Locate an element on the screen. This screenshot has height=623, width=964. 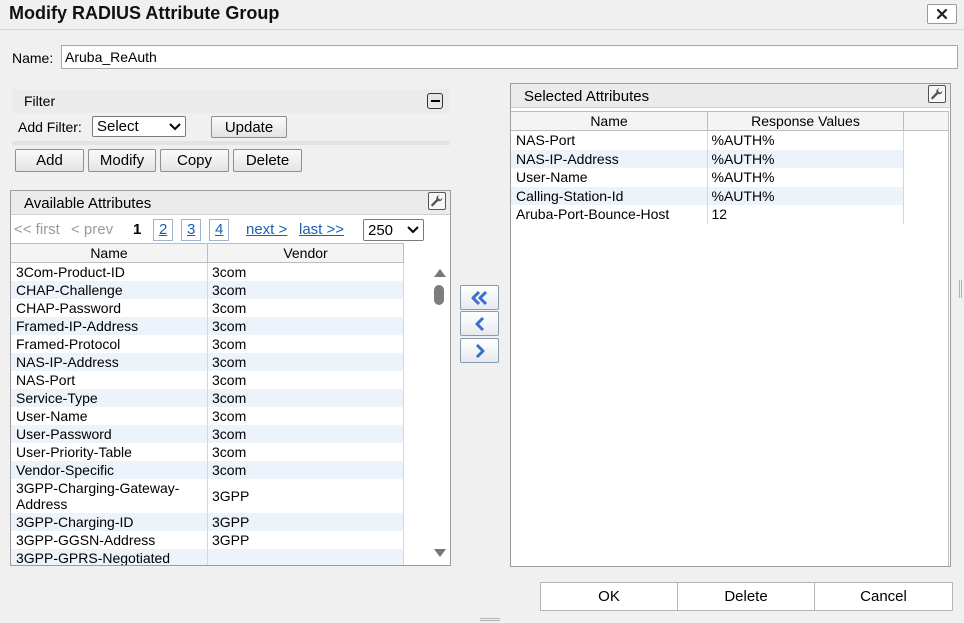
attribute-name-cell: NAS-IP-Address is located at coordinates (609, 158).